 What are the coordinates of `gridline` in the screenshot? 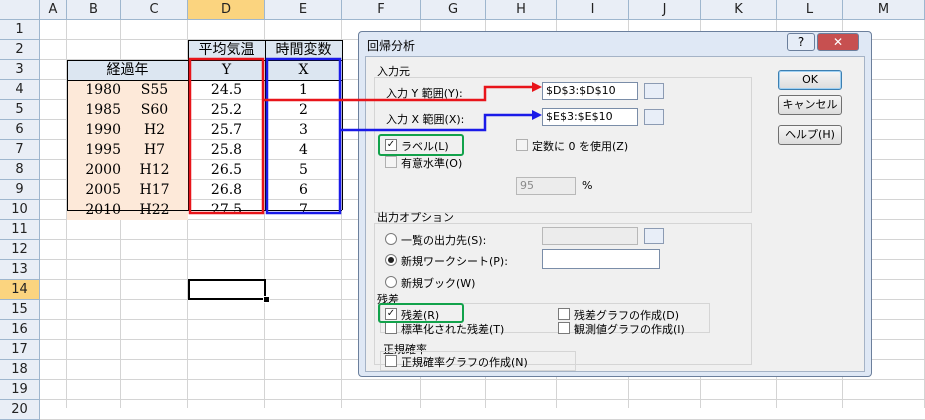 It's located at (482, 379).